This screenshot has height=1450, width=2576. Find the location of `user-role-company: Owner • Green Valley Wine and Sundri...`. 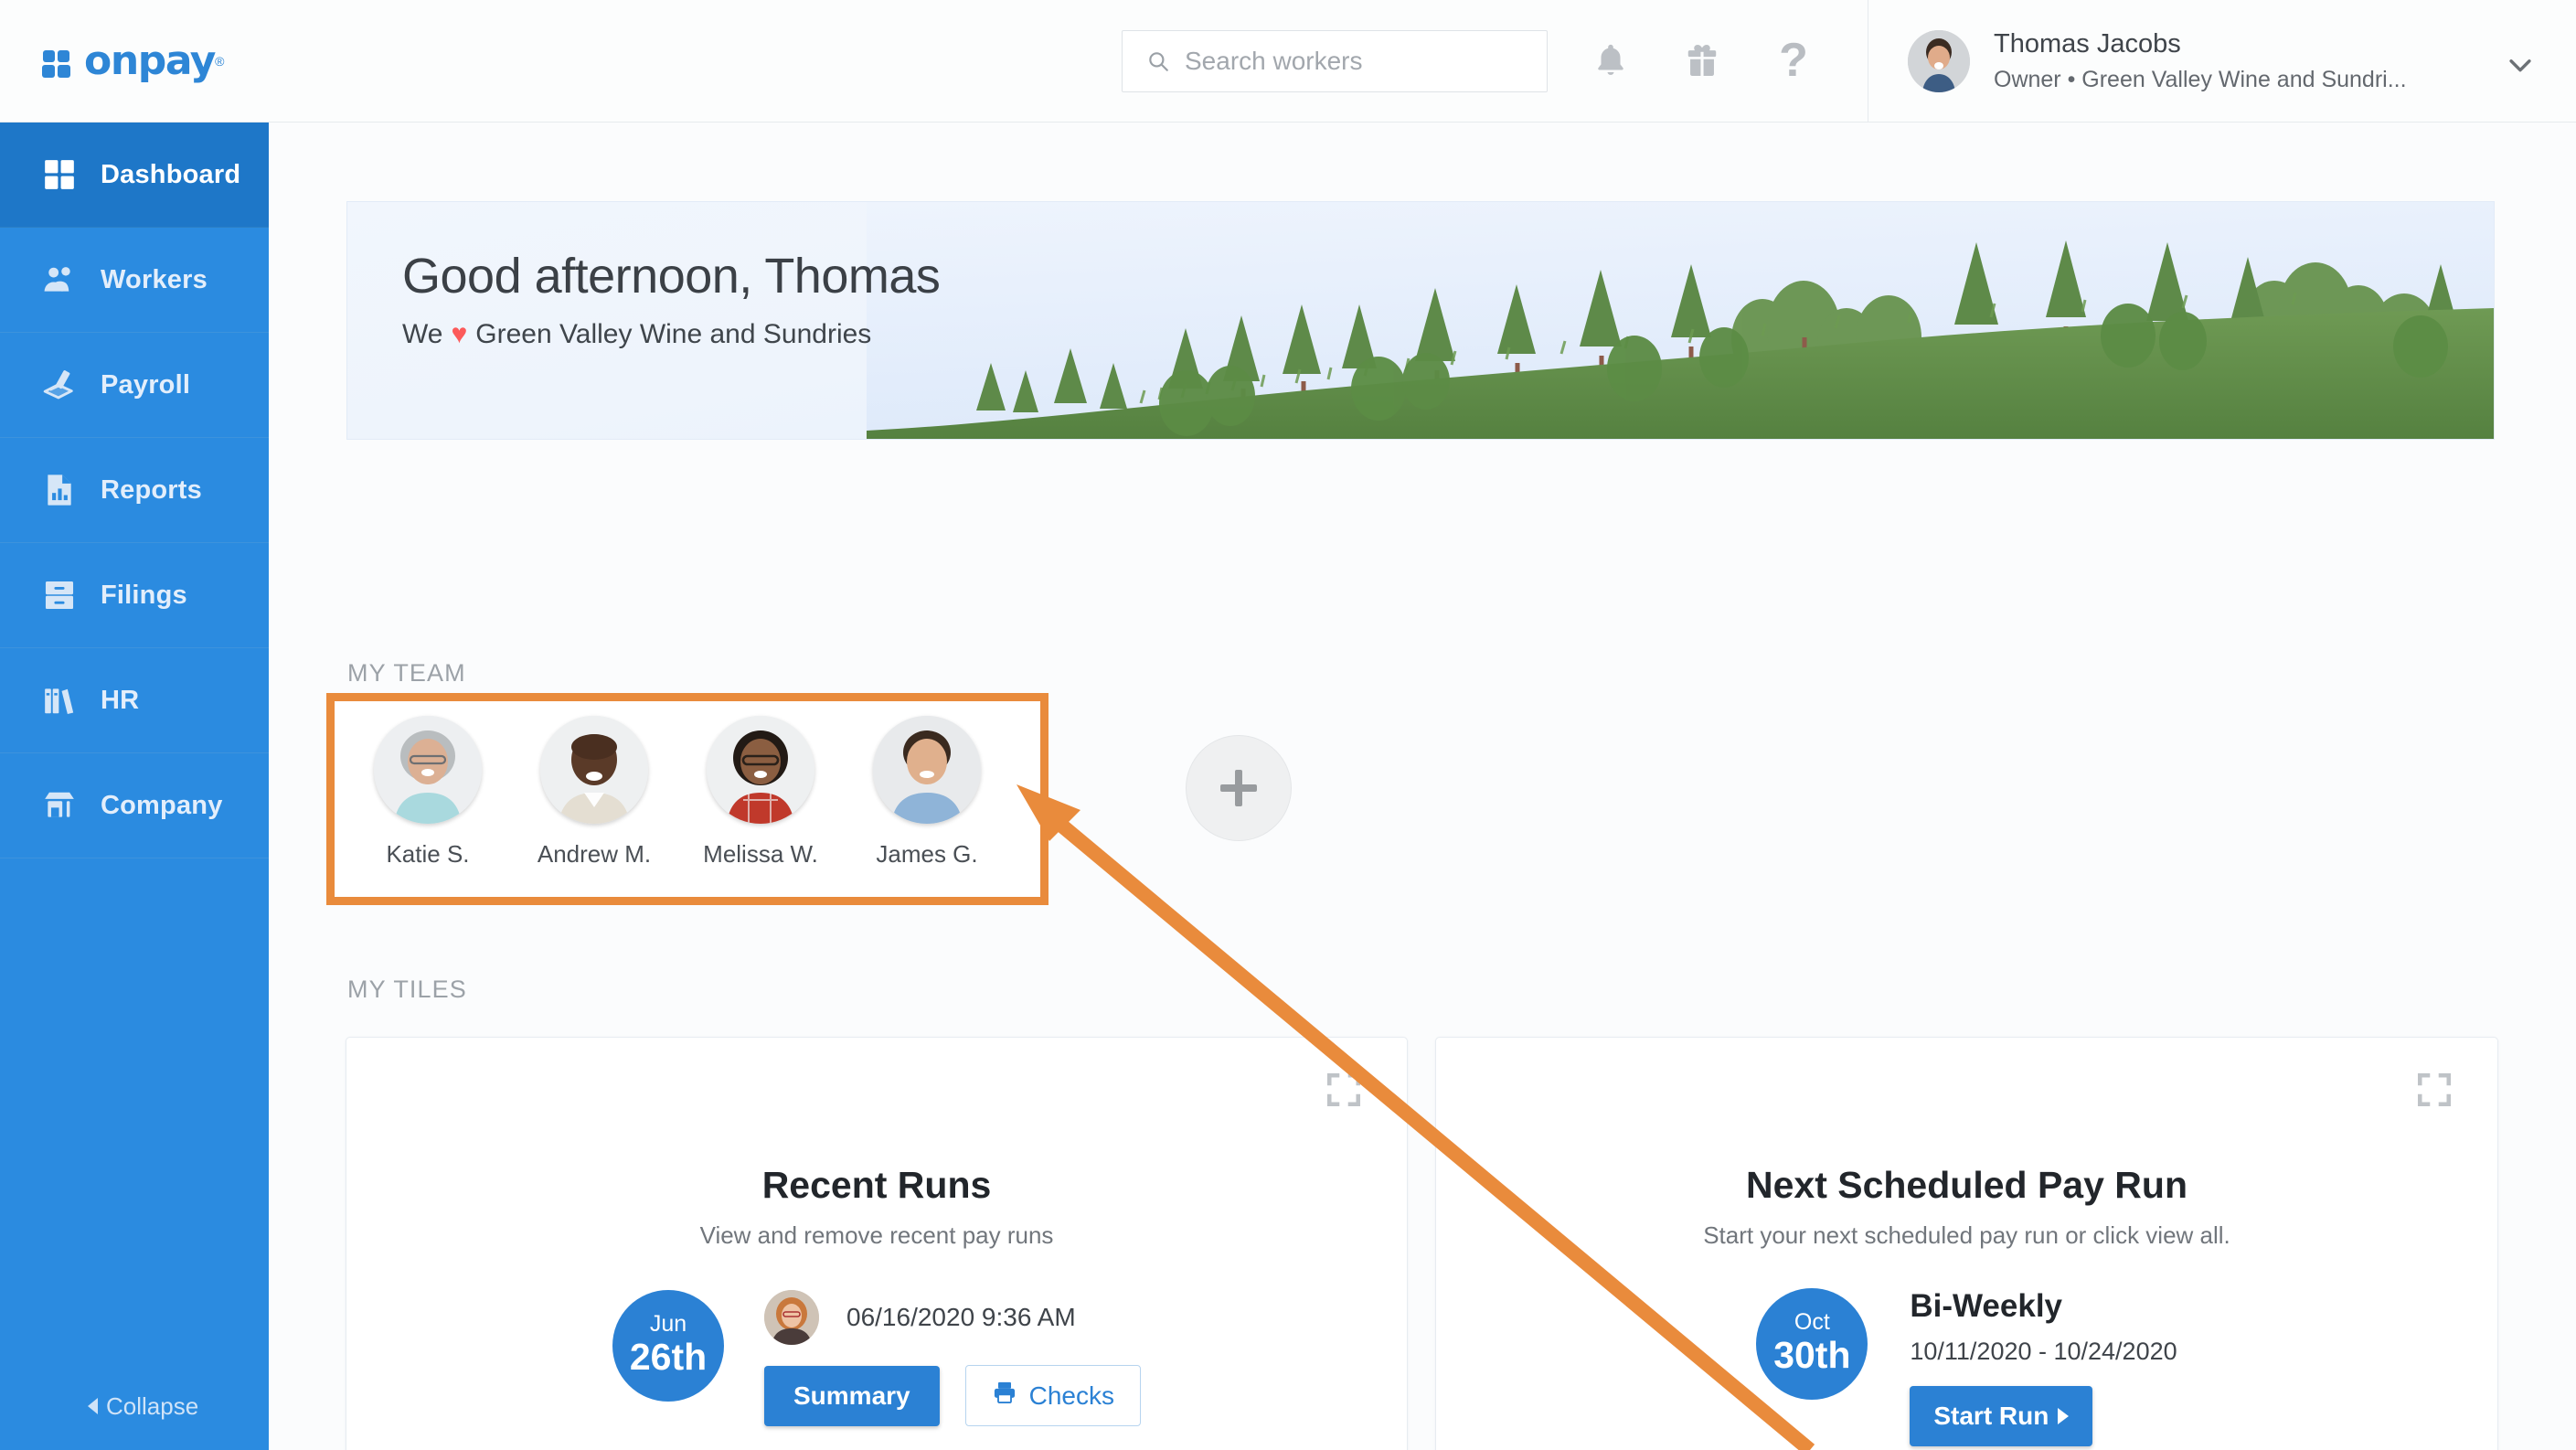

user-role-company: Owner • Green Valley Wine and Sundri... is located at coordinates (2200, 80).